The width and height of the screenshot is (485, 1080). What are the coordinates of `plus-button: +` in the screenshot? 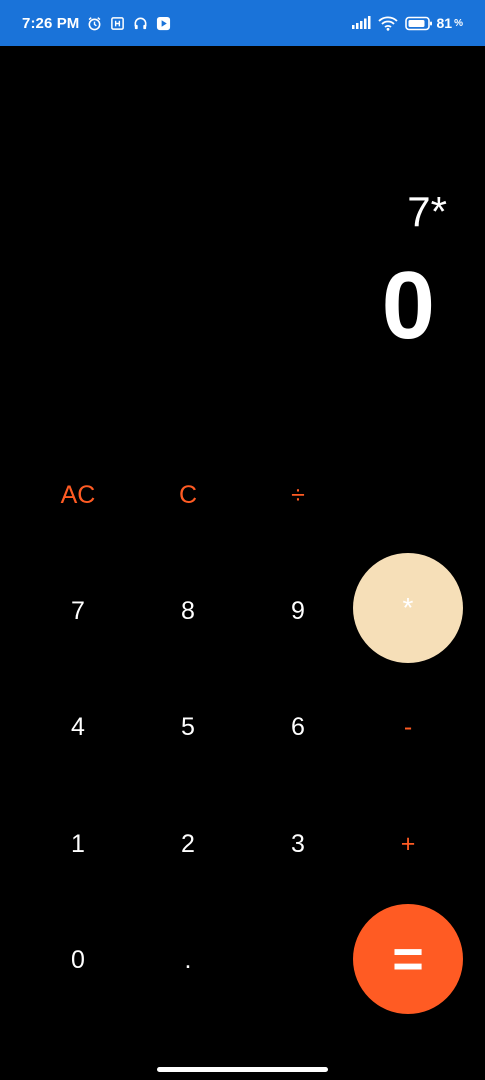 It's located at (408, 844).